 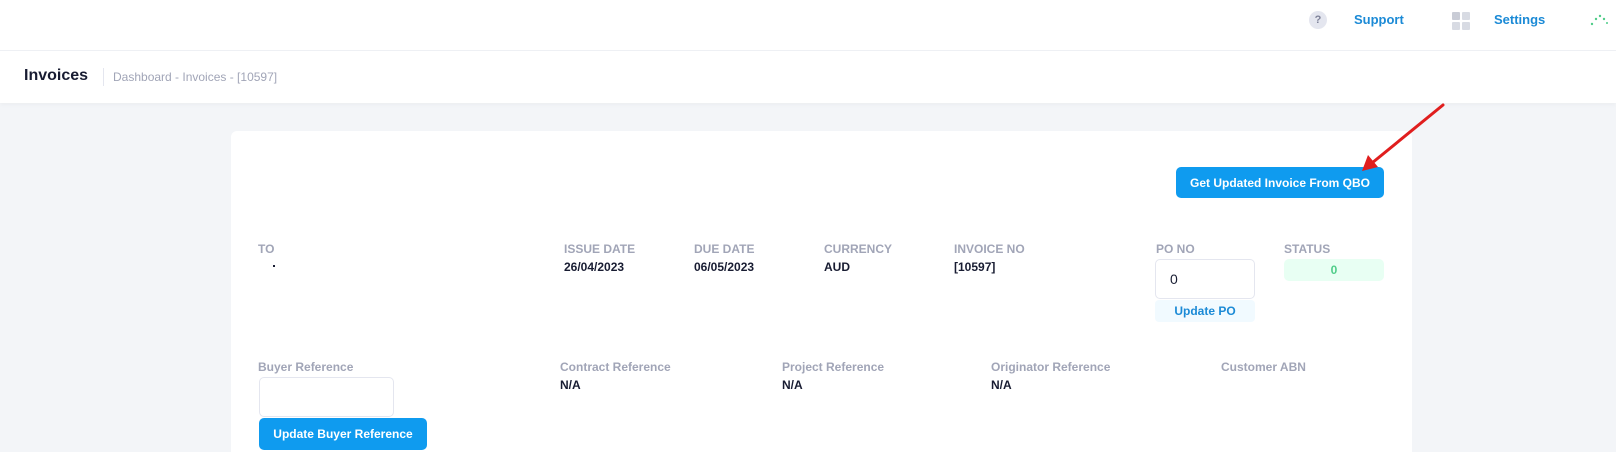 What do you see at coordinates (326, 397) in the screenshot?
I see `buyer-reference-input` at bounding box center [326, 397].